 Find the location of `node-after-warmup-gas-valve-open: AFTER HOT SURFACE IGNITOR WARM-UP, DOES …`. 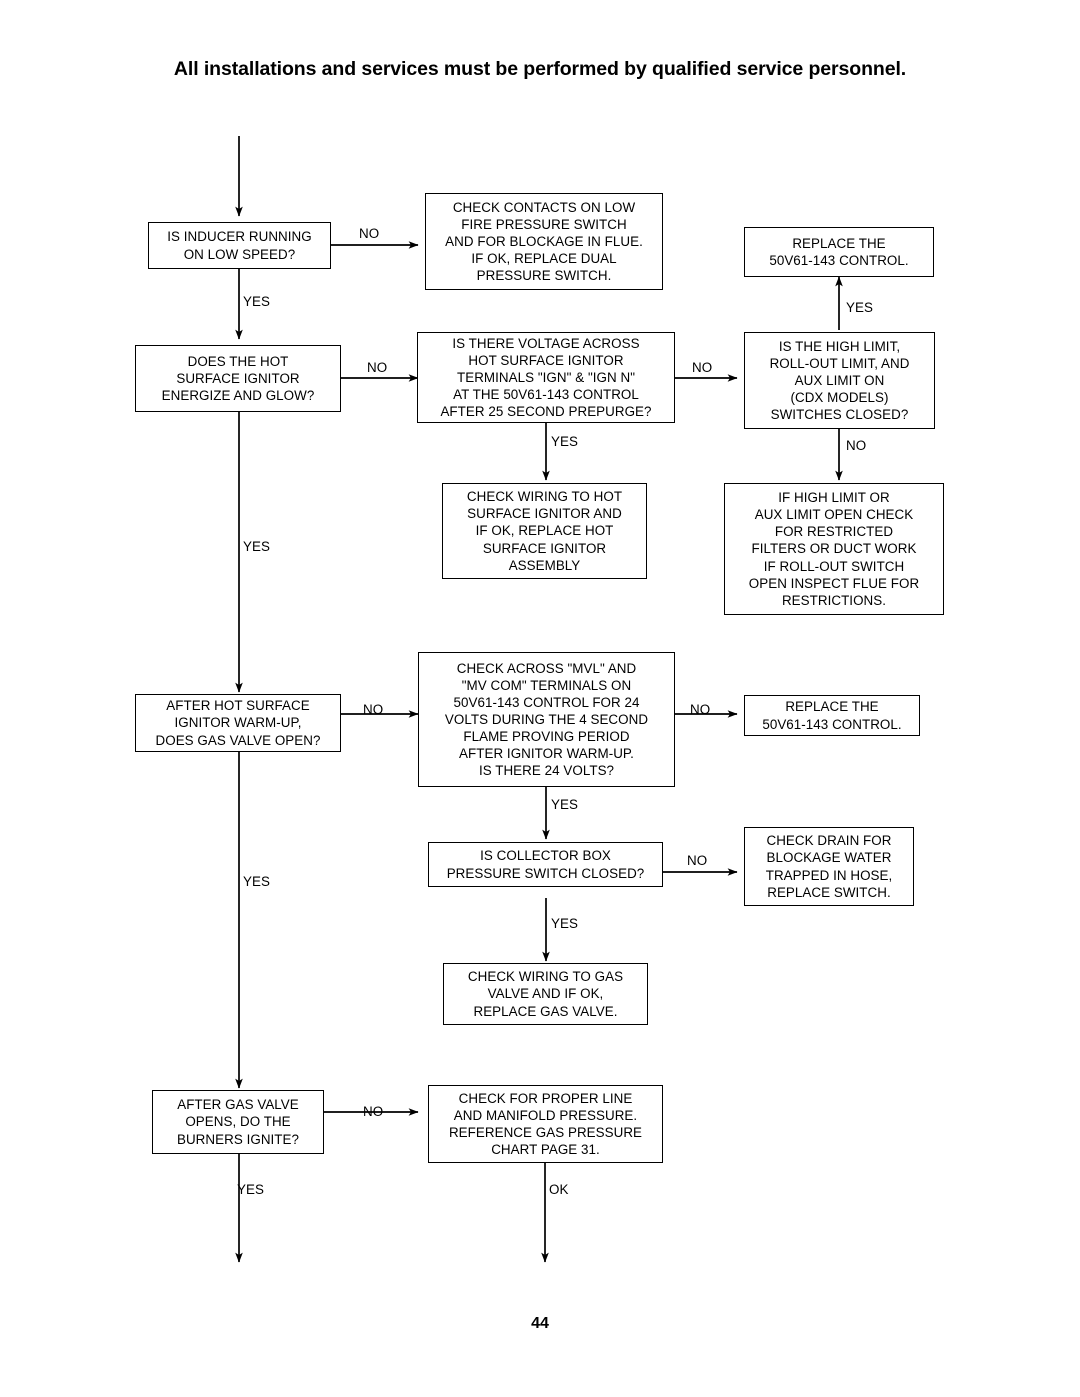

node-after-warmup-gas-valve-open: AFTER HOT SURFACE IGNITOR WARM-UP, DOES … is located at coordinates (238, 723).